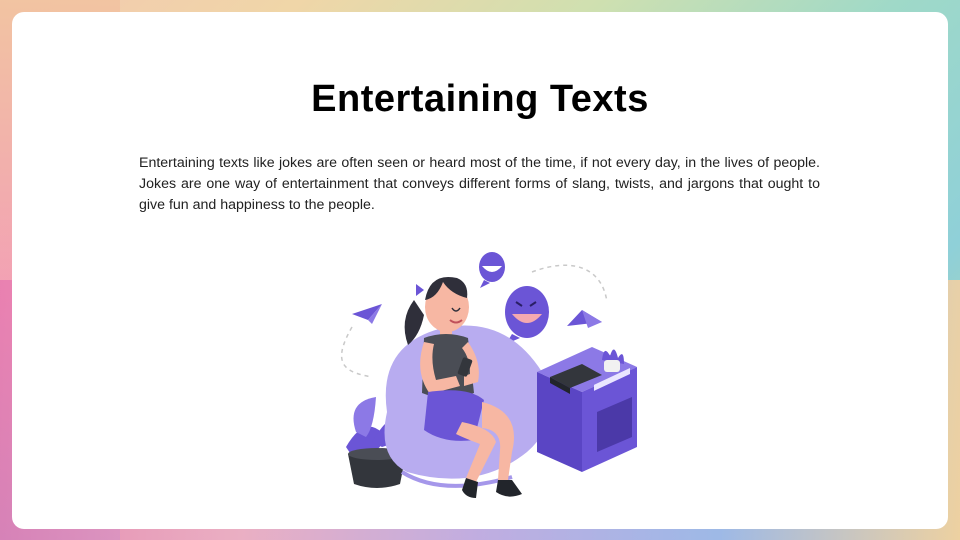  I want to click on laughing-face-bubble-icon-large, so click(527, 315).